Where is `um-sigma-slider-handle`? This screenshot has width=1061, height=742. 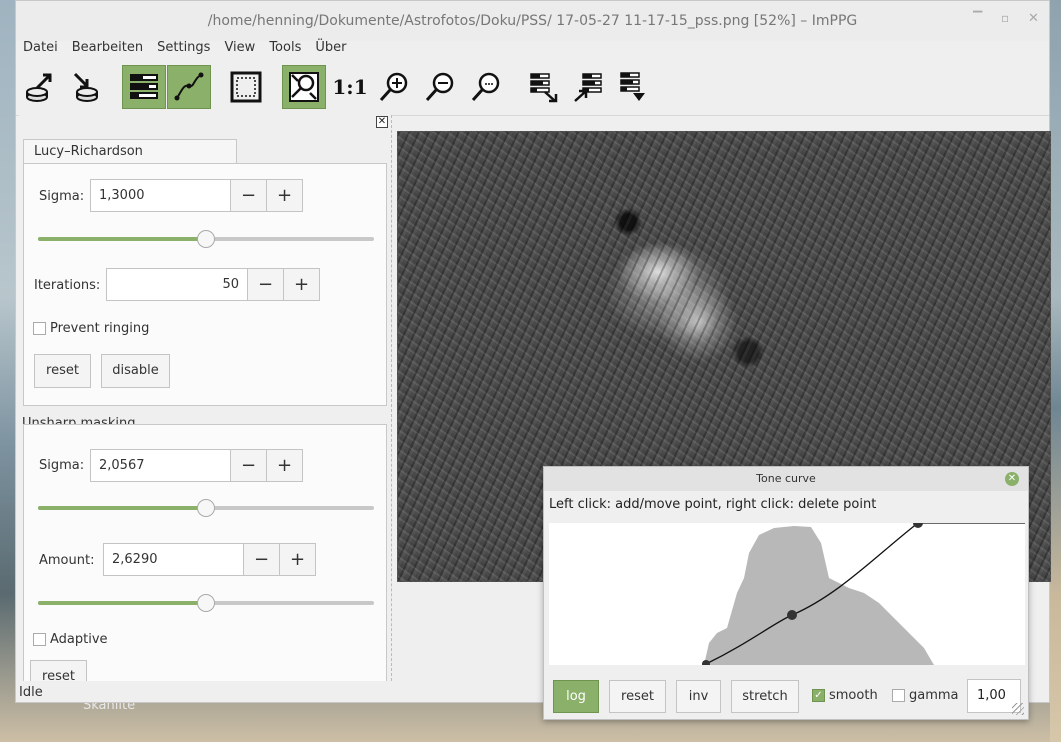 um-sigma-slider-handle is located at coordinates (206, 508).